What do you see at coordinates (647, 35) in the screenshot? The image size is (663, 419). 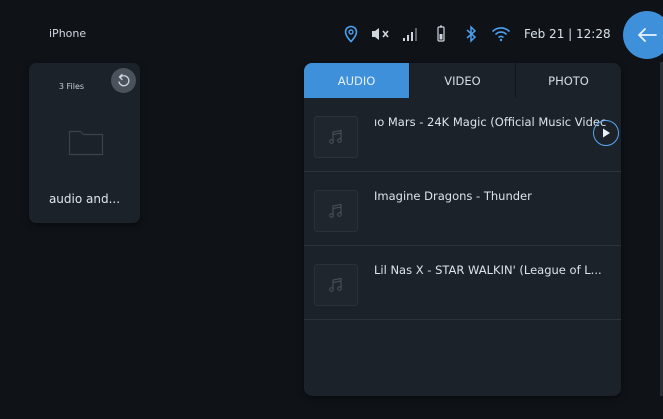 I see `arrow-left-icon` at bounding box center [647, 35].